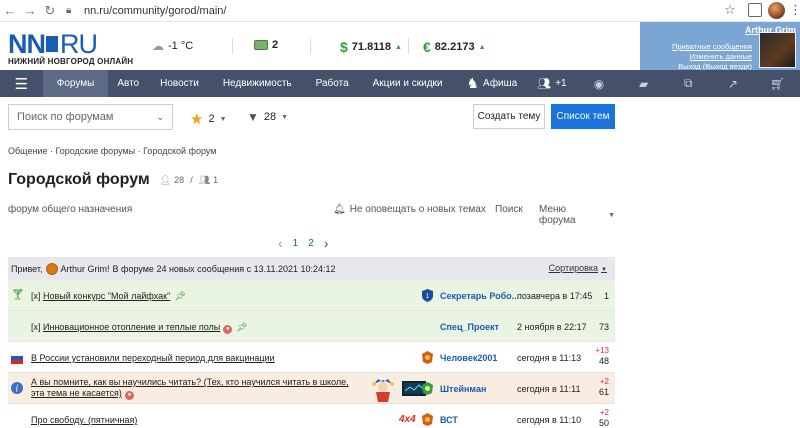  What do you see at coordinates (407, 419) in the screenshot?
I see `4x4-sticker: 4x4` at bounding box center [407, 419].